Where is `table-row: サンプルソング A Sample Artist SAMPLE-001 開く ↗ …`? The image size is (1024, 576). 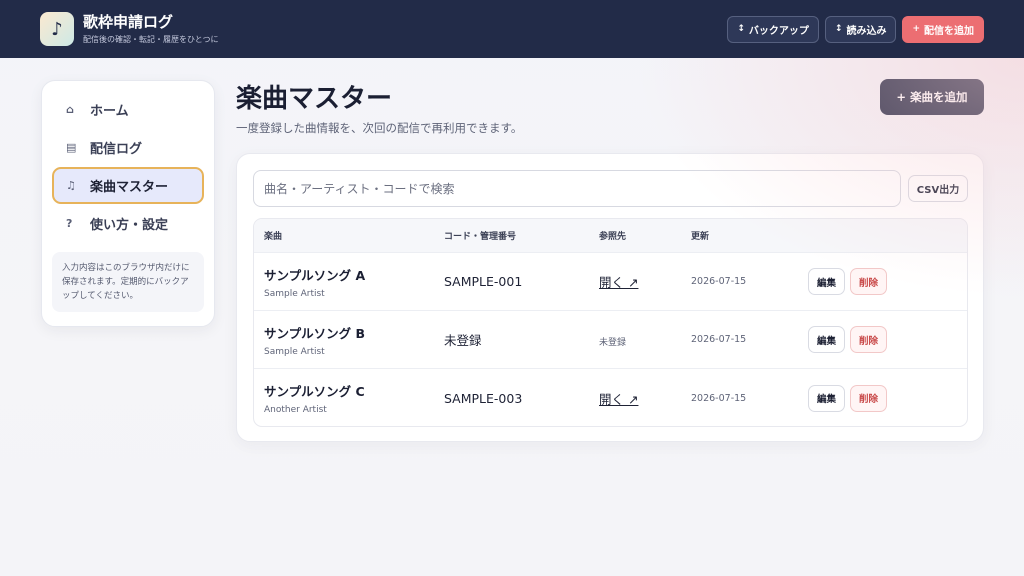 table-row: サンプルソング A Sample Artist SAMPLE-001 開く ↗ … is located at coordinates (610, 282).